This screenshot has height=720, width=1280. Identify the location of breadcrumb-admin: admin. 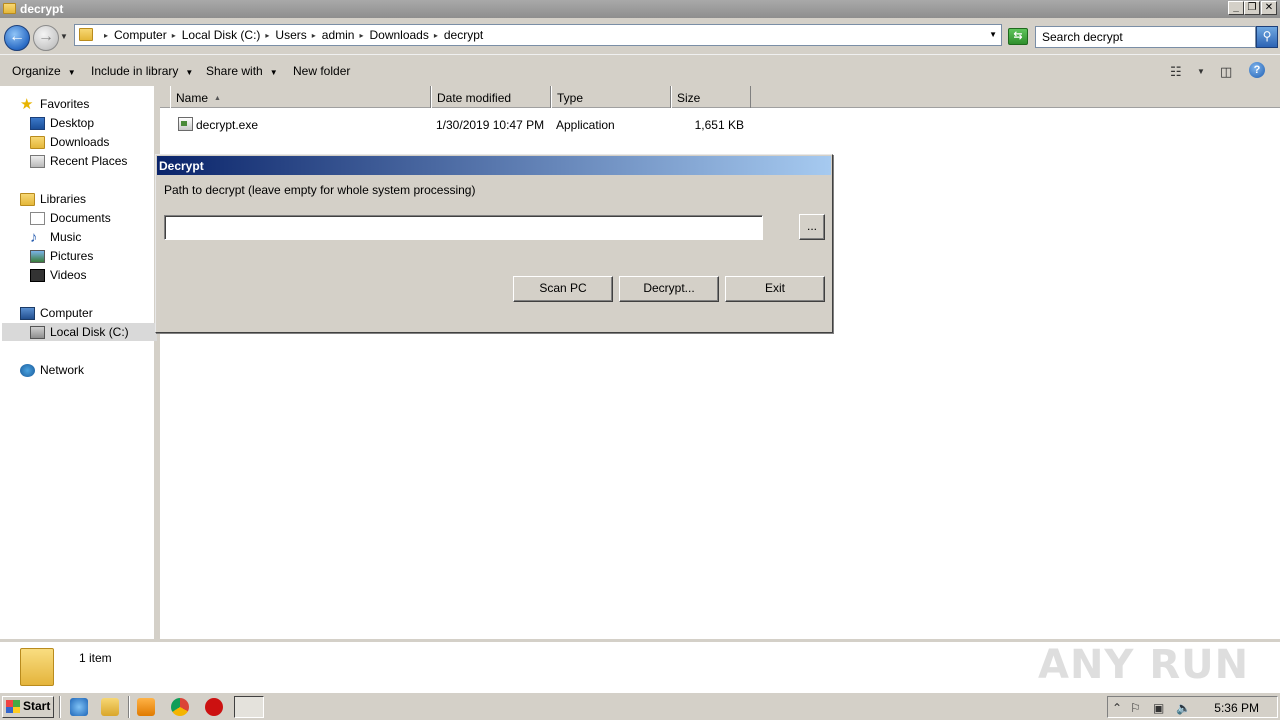
(338, 35).